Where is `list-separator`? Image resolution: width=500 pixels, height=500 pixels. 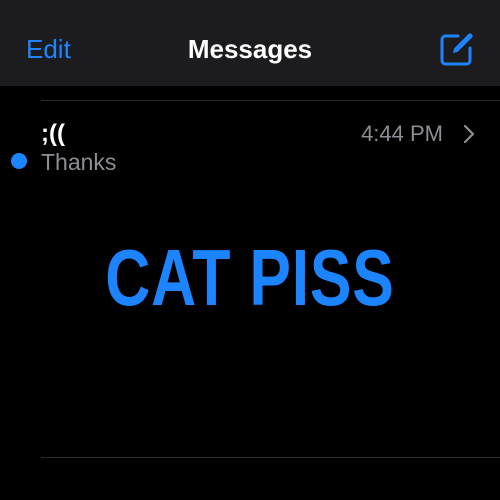
list-separator is located at coordinates (270, 457).